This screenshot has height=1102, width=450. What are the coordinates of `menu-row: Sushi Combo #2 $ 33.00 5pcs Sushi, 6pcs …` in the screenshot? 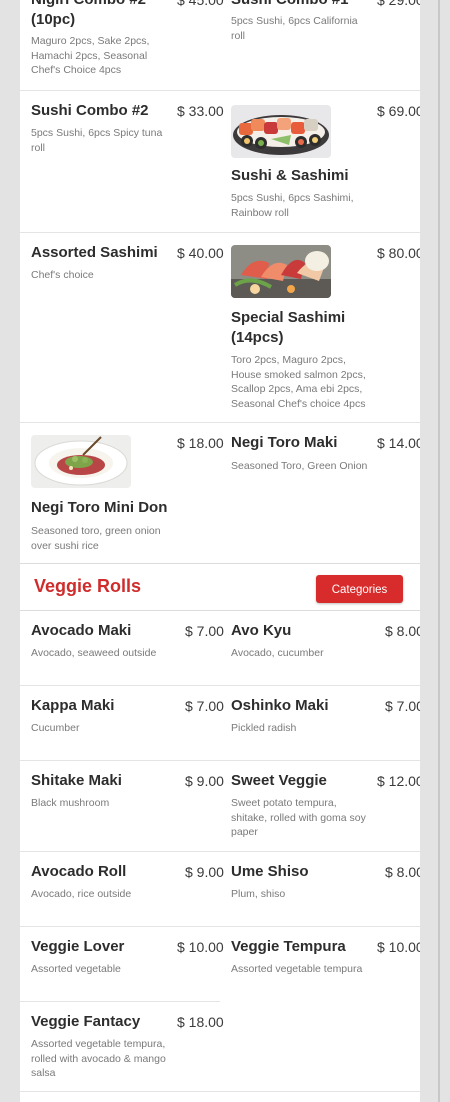 It's located at (220, 162).